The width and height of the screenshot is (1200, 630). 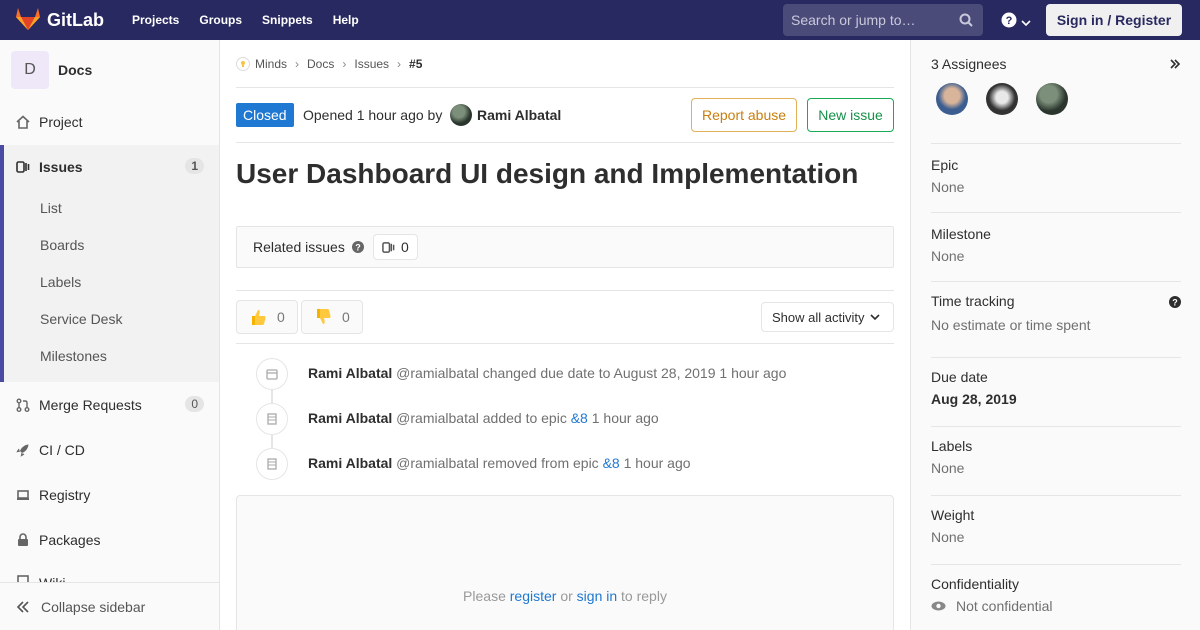 I want to click on collapse-sidebar-button: Collapse sidebar, so click(x=109, y=606).